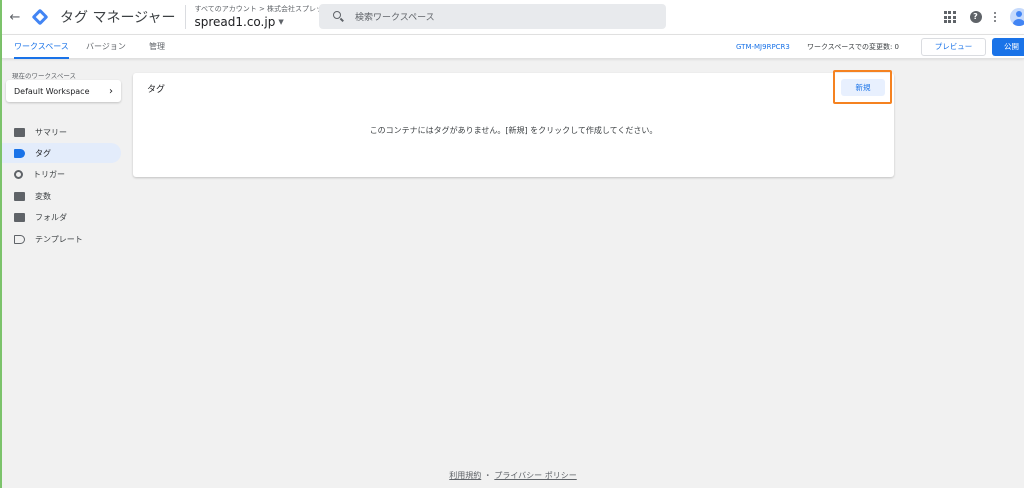  Describe the element at coordinates (513, 130) in the screenshot. I see `empty-state-message: このコンテナにはタグがありません。[新規] をクリックして作成してください。` at that location.